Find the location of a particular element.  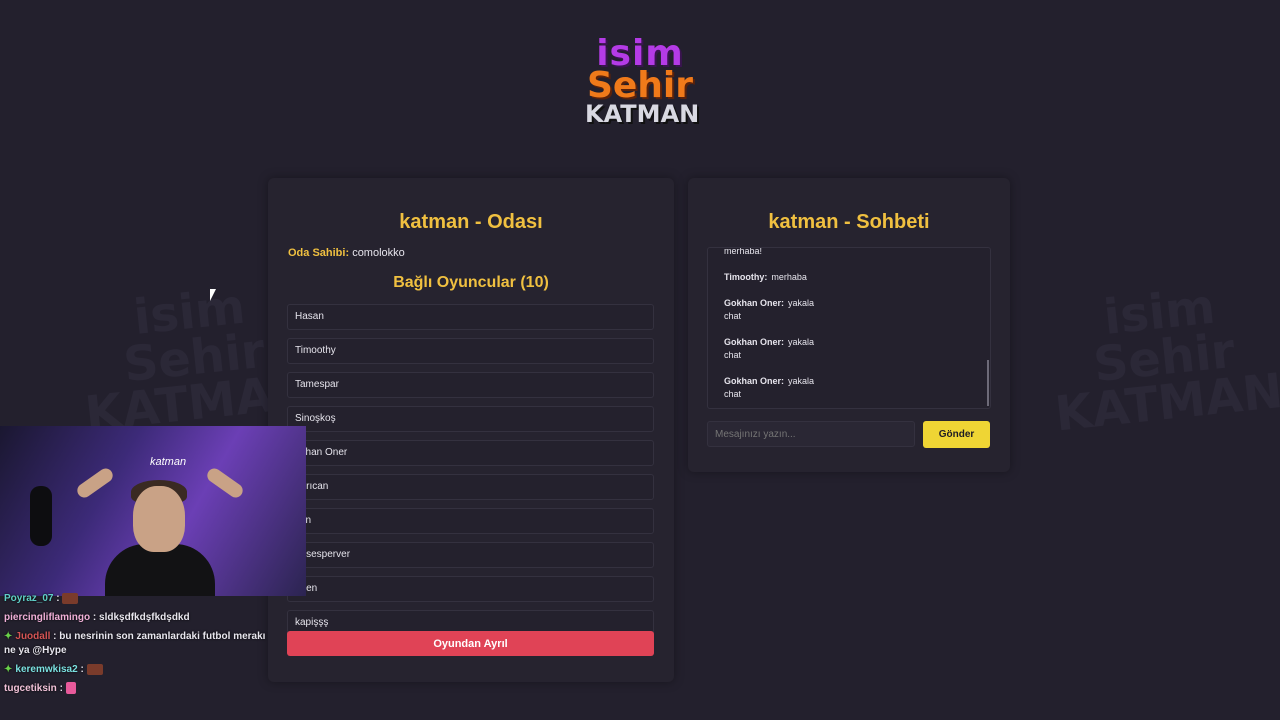

mouse-cursor-icon is located at coordinates (213, 295).